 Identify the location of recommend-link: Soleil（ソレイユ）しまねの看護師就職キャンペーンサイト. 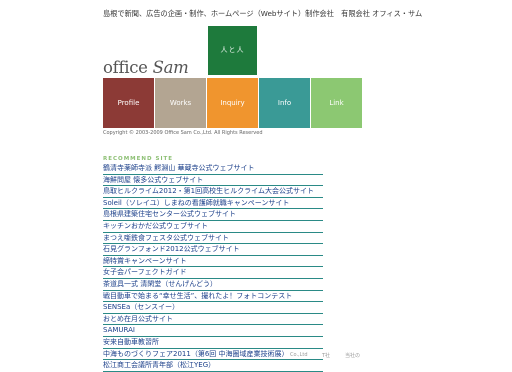
(213, 204).